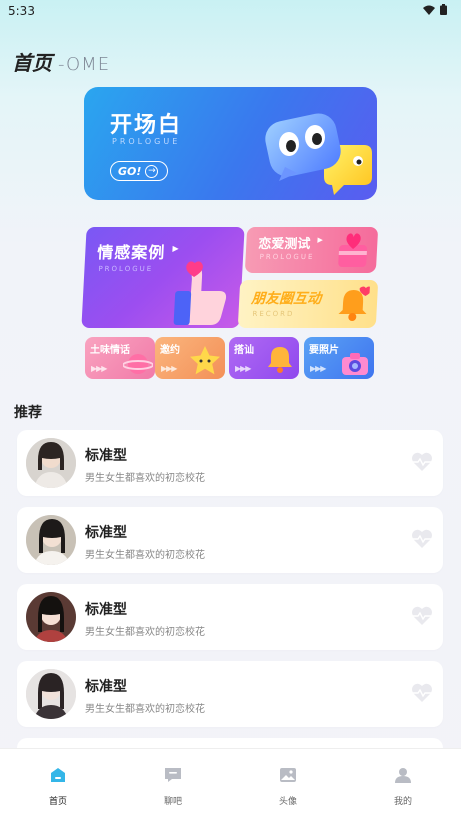  Describe the element at coordinates (264, 358) in the screenshot. I see `shortcut-pickup: 搭讪 ▶▶▶` at that location.